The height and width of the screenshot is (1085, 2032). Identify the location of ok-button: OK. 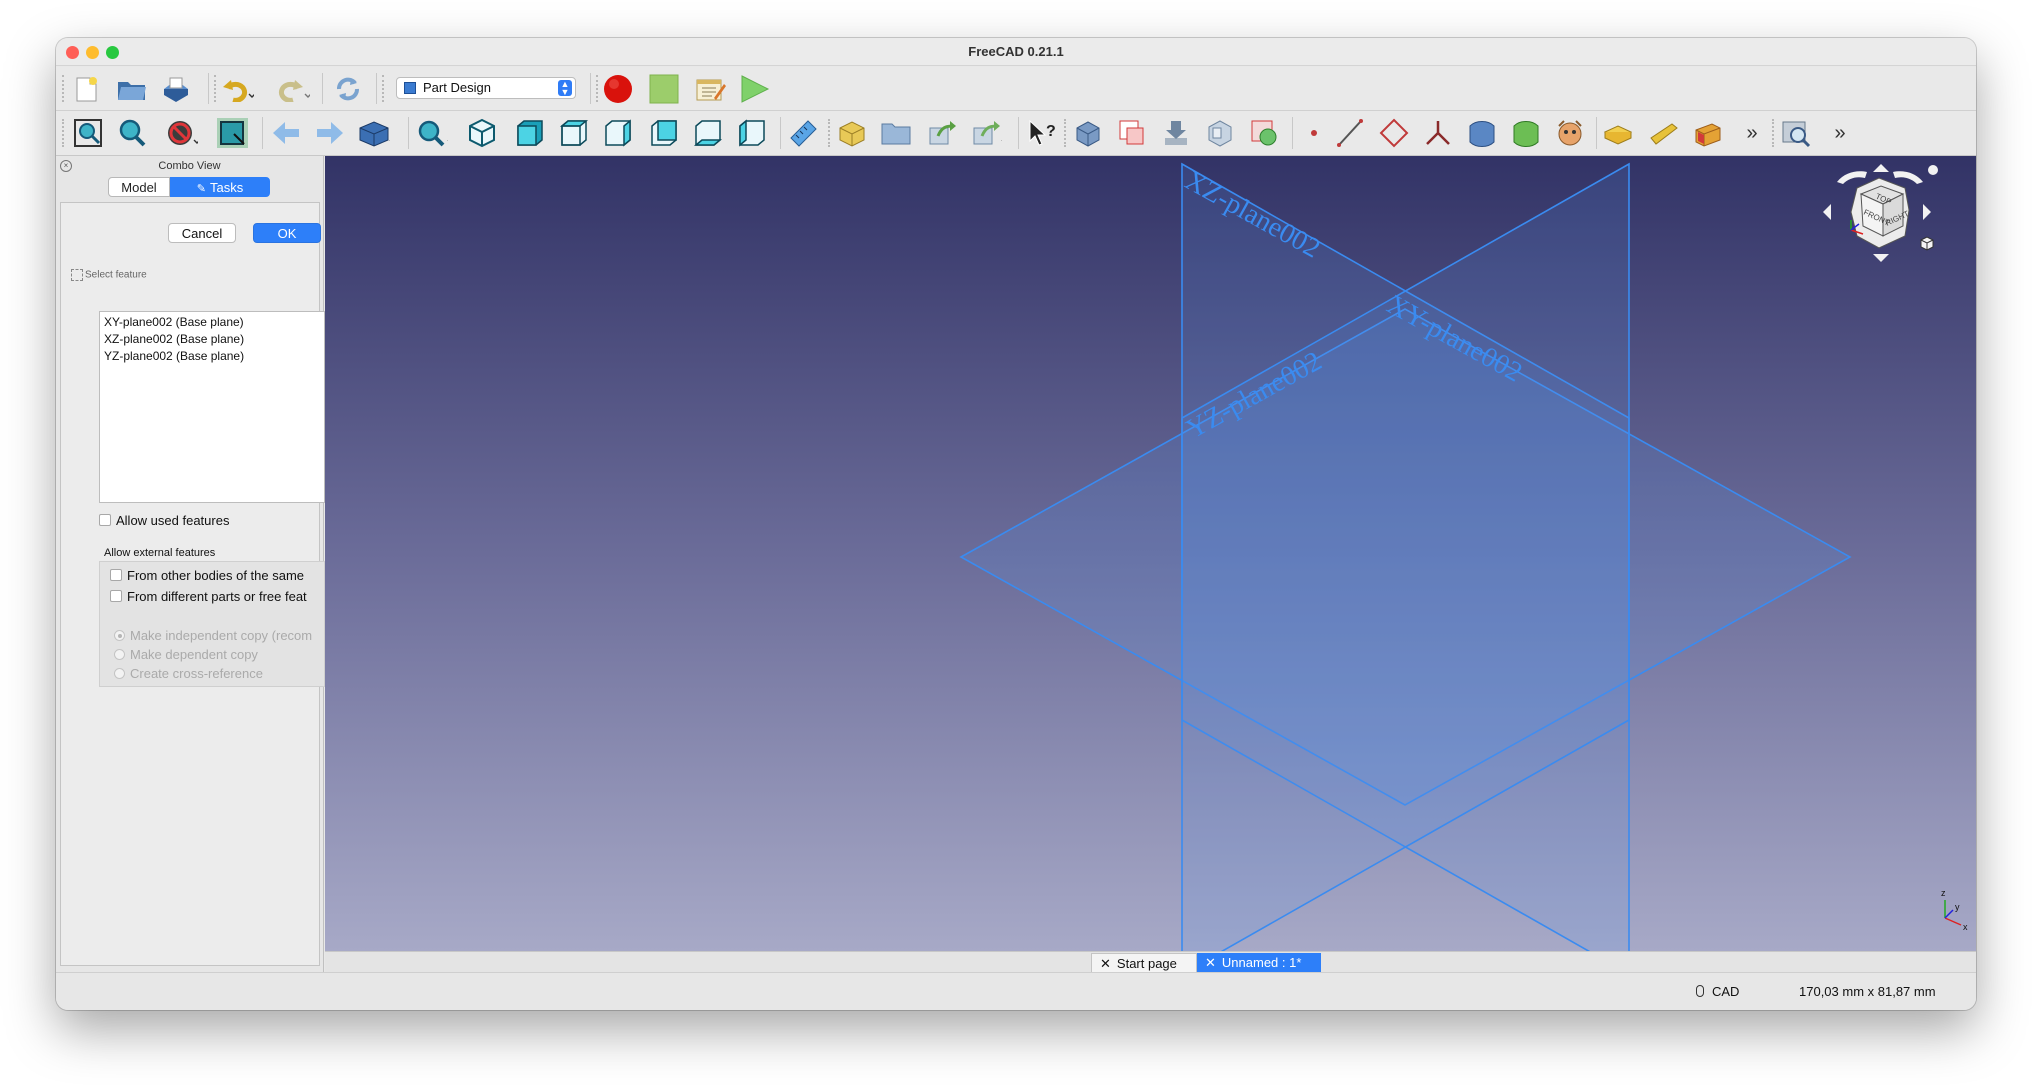
(287, 233).